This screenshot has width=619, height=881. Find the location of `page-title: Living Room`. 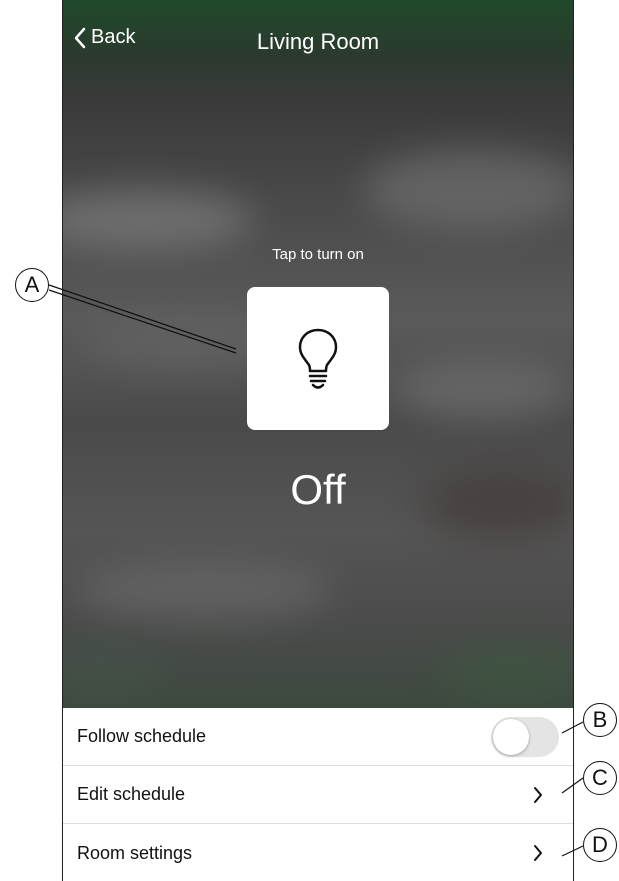

page-title: Living Room is located at coordinates (318, 41).